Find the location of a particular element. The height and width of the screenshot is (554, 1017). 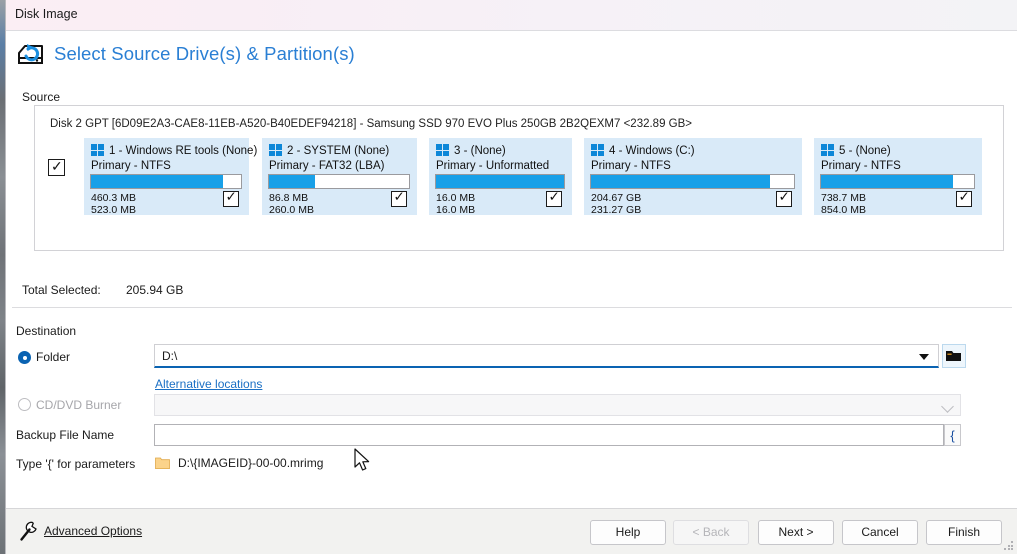

partition-used-size: 738.7 MB is located at coordinates (843, 198).